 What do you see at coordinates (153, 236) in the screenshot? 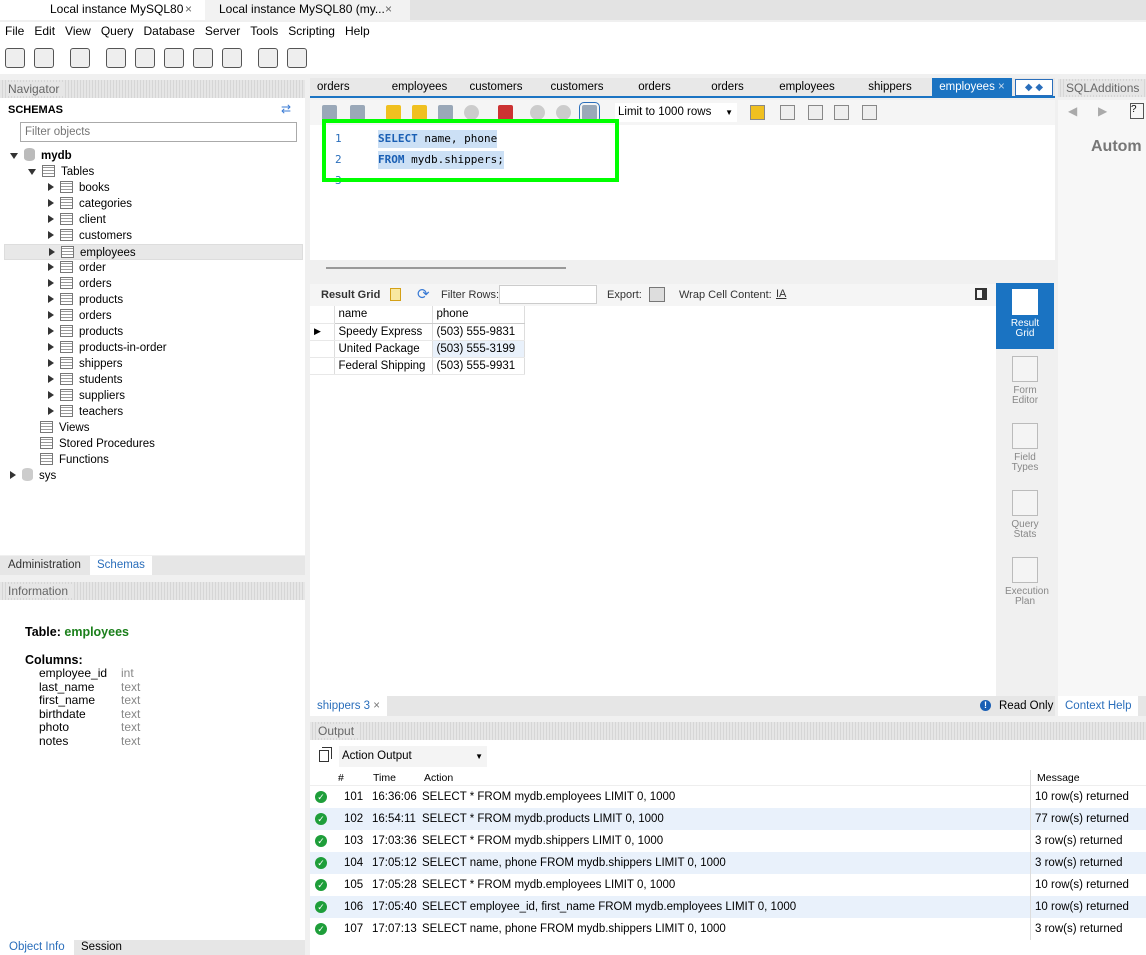
I see `table-customers: customers` at bounding box center [153, 236].